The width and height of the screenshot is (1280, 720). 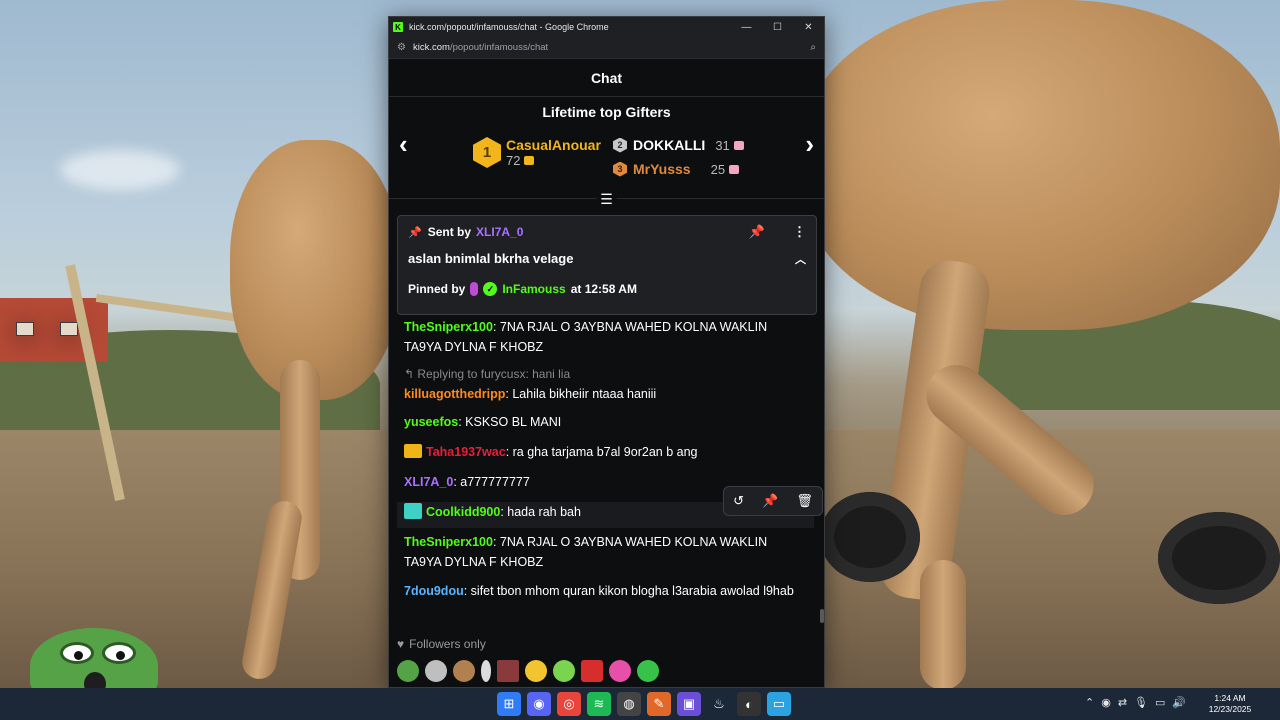 I want to click on obs-icon: ◍, so click(x=629, y=704).